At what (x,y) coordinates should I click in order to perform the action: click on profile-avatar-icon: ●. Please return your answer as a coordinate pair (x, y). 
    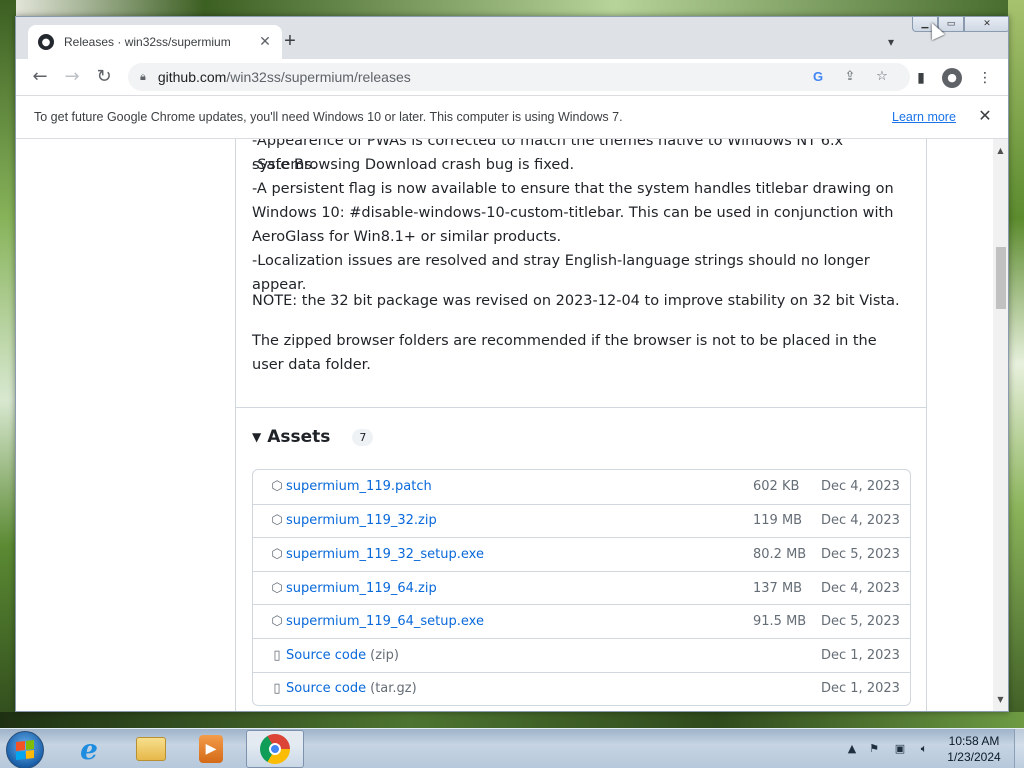
    Looking at the image, I should click on (952, 78).